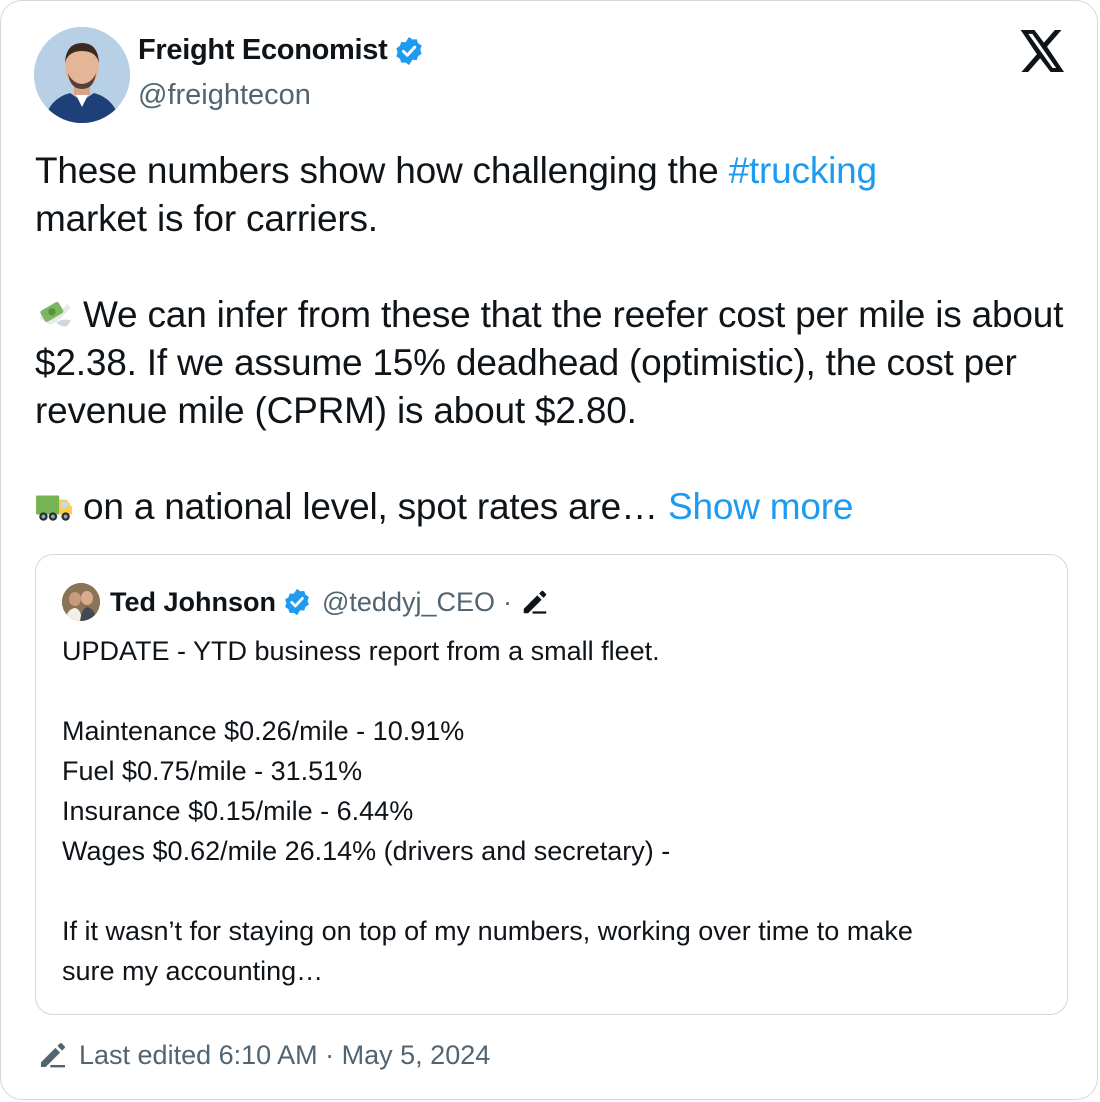 The image size is (1100, 1102). I want to click on quoted-tweet-header: Ted Johnson @teddyj_CEO ·, so click(330, 602).